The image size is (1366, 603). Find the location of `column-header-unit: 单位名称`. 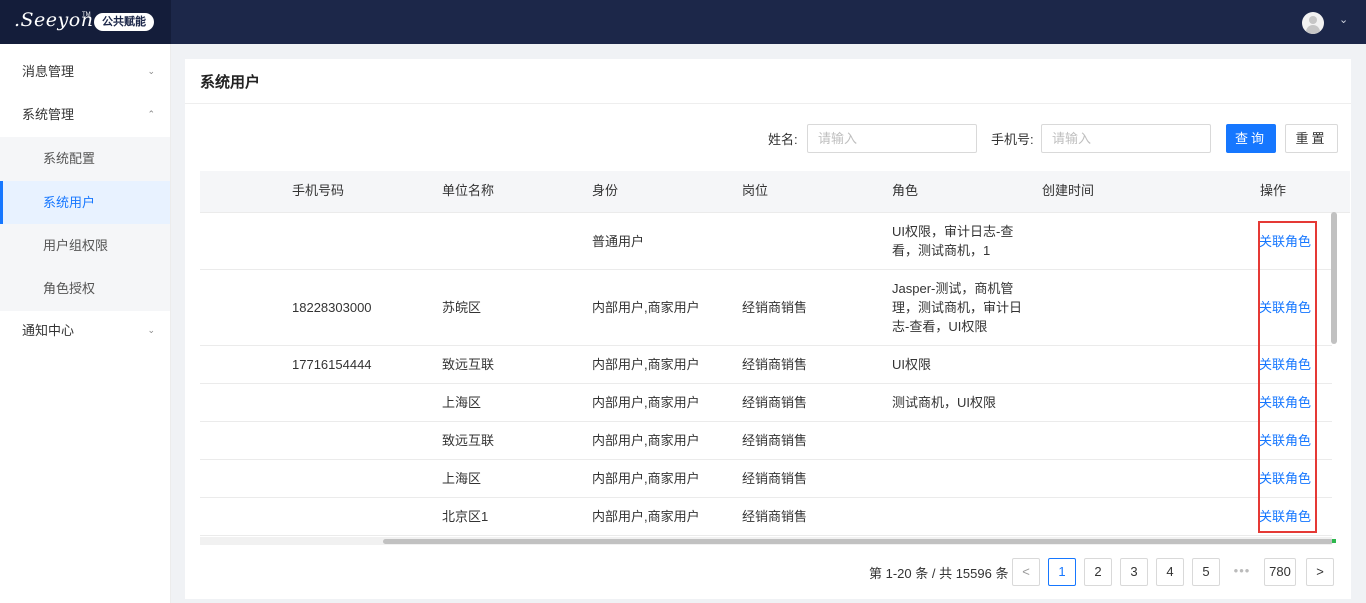

column-header-unit: 单位名称 is located at coordinates (468, 190).